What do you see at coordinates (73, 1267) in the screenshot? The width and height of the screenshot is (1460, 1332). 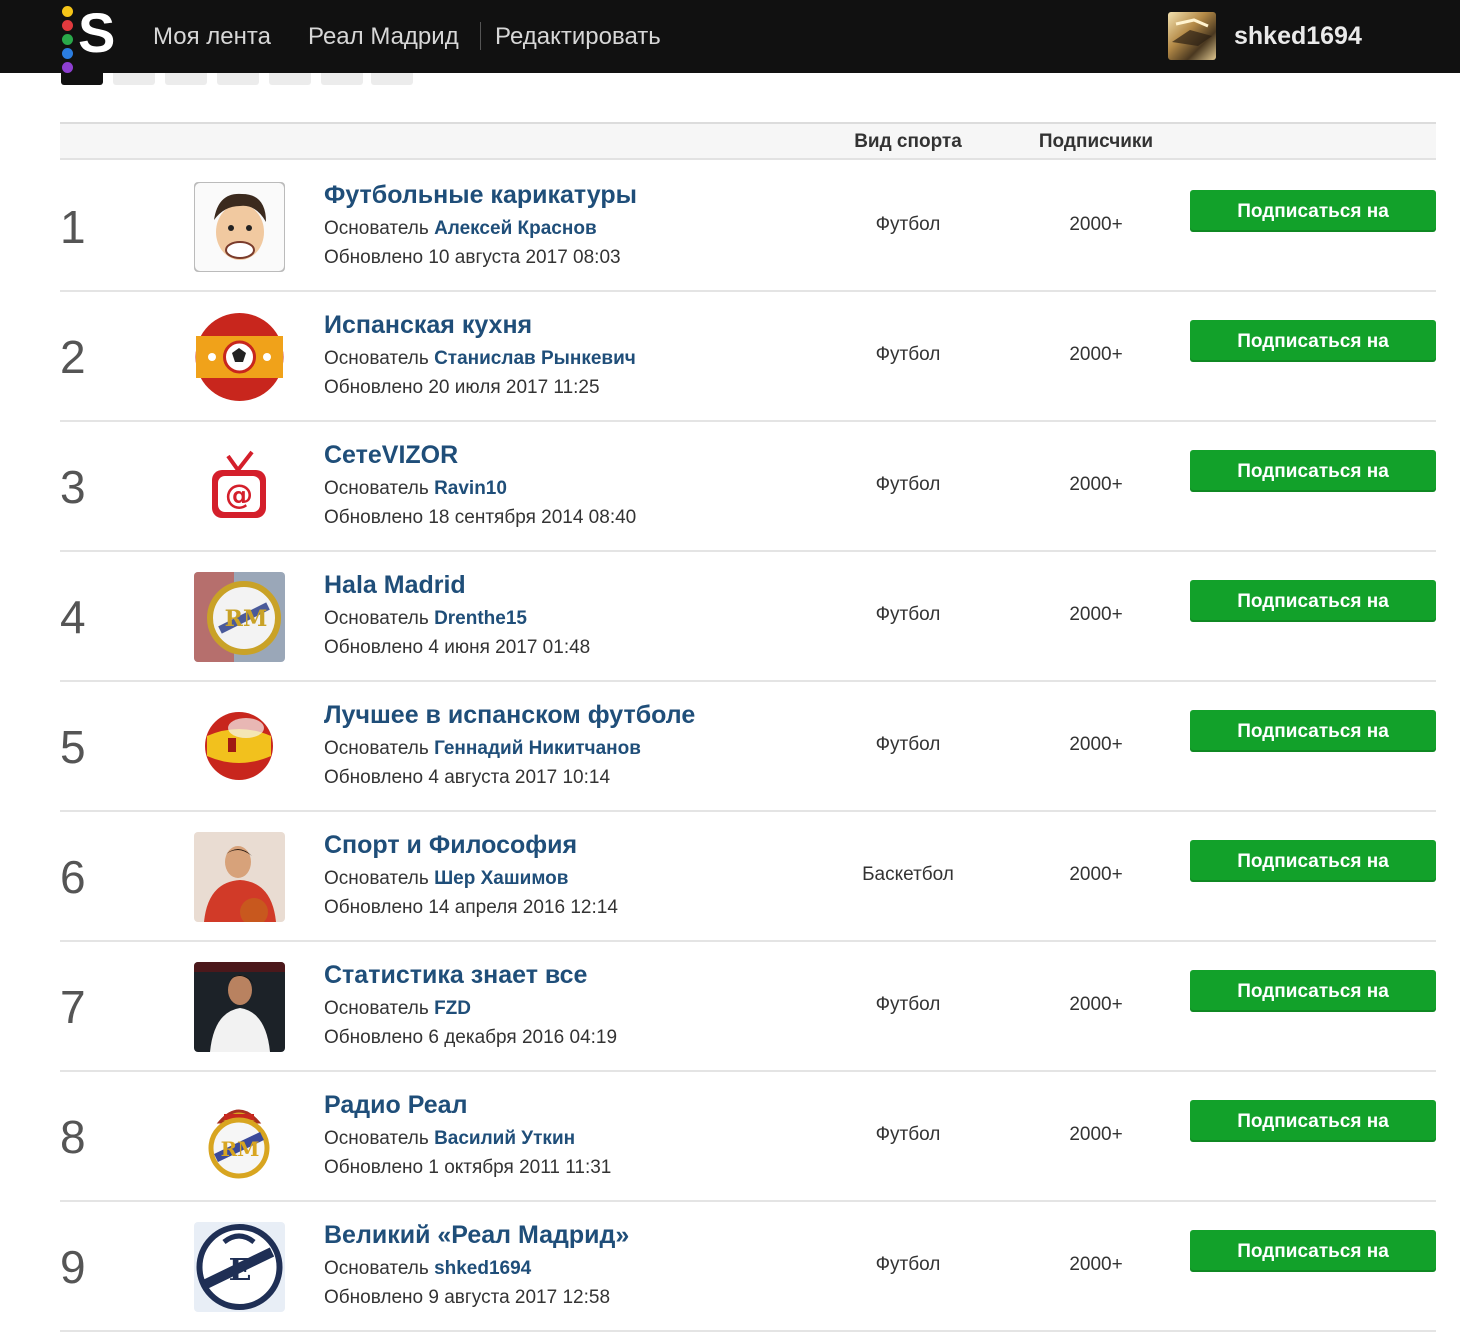 I see `rank-number: 9` at bounding box center [73, 1267].